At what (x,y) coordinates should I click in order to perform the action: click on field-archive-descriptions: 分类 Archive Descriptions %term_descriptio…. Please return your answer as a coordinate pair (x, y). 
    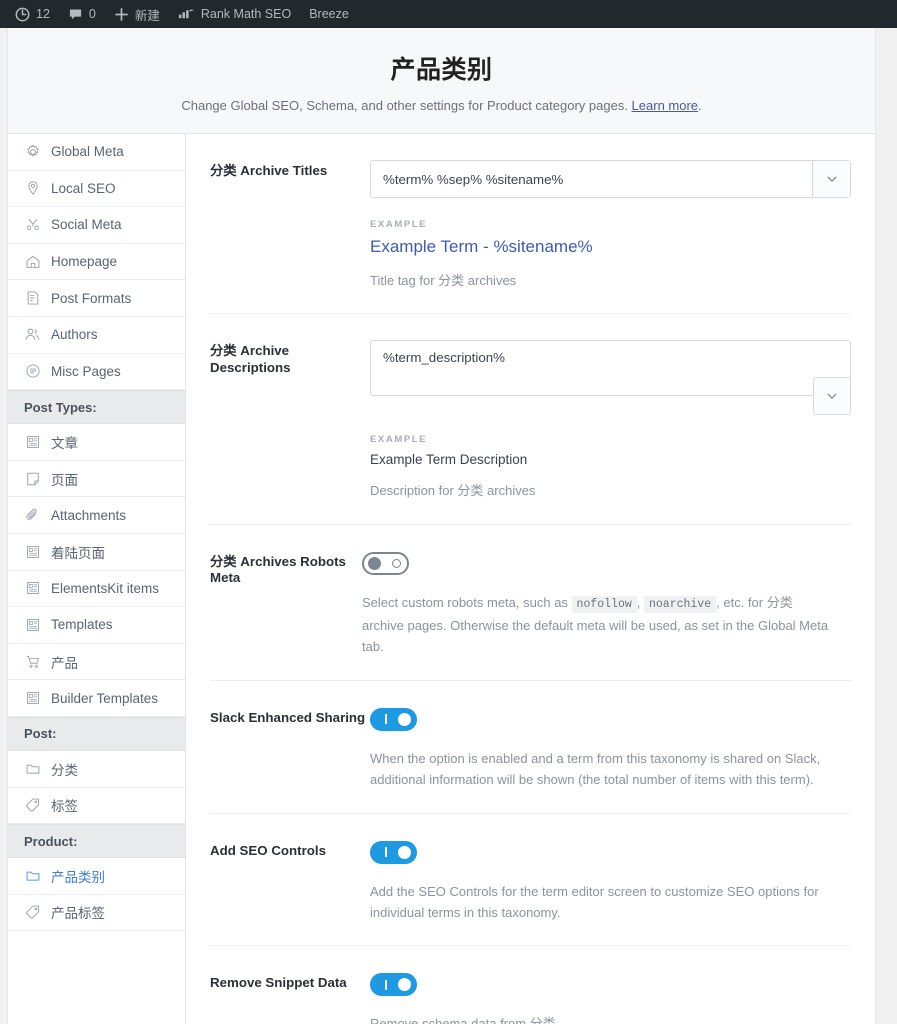
    Looking at the image, I should click on (530, 419).